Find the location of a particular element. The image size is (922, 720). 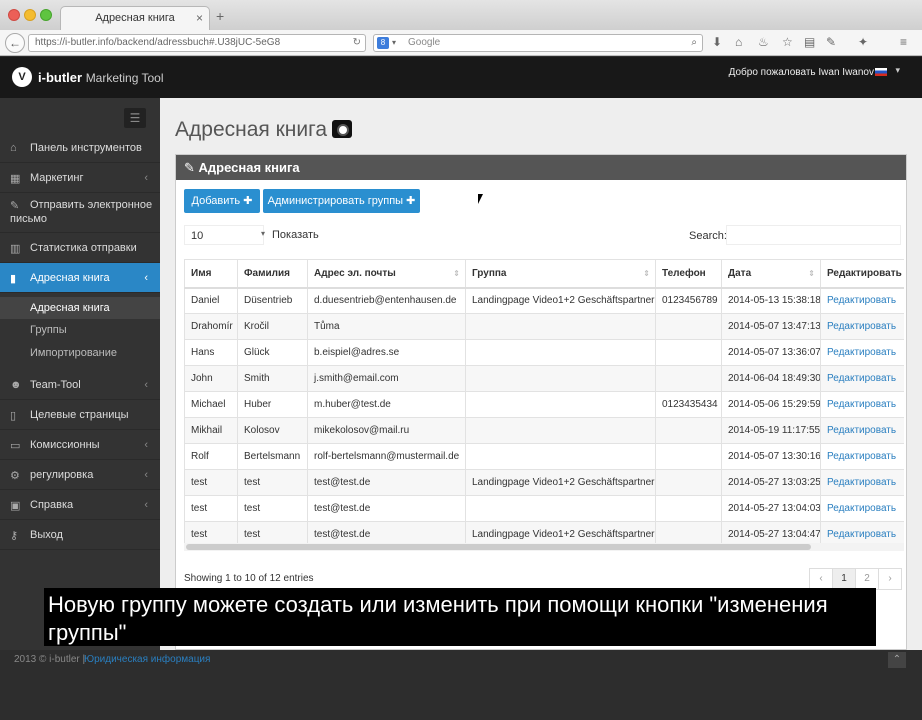

browser-tab: Адресная книга × is located at coordinates (135, 18).